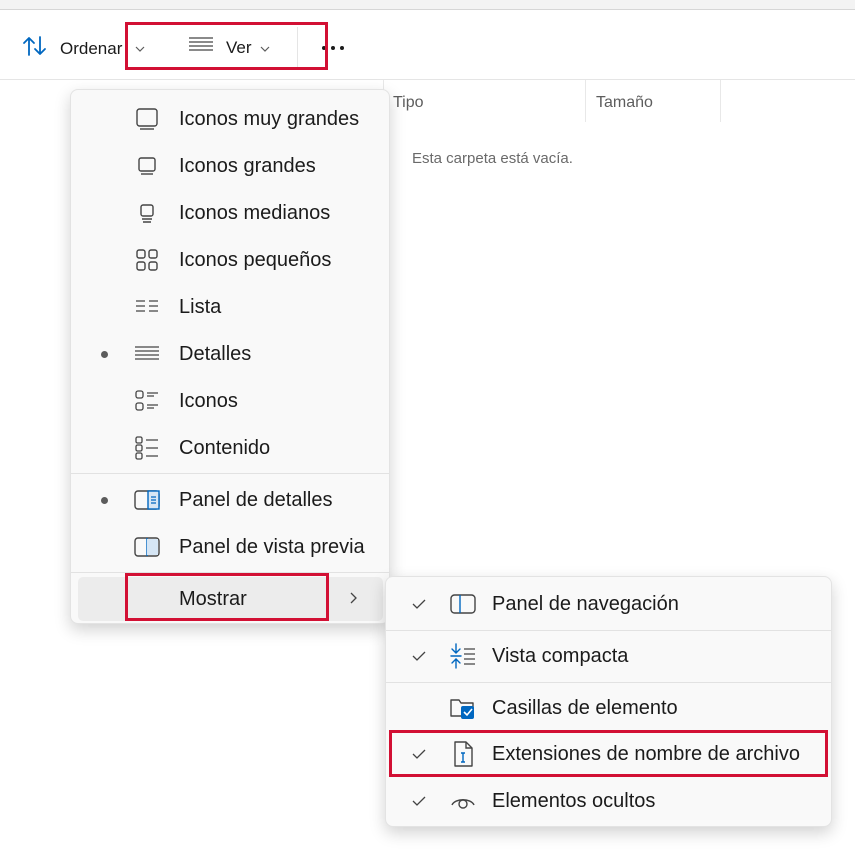  What do you see at coordinates (147, 500) in the screenshot?
I see `details-pane-icon` at bounding box center [147, 500].